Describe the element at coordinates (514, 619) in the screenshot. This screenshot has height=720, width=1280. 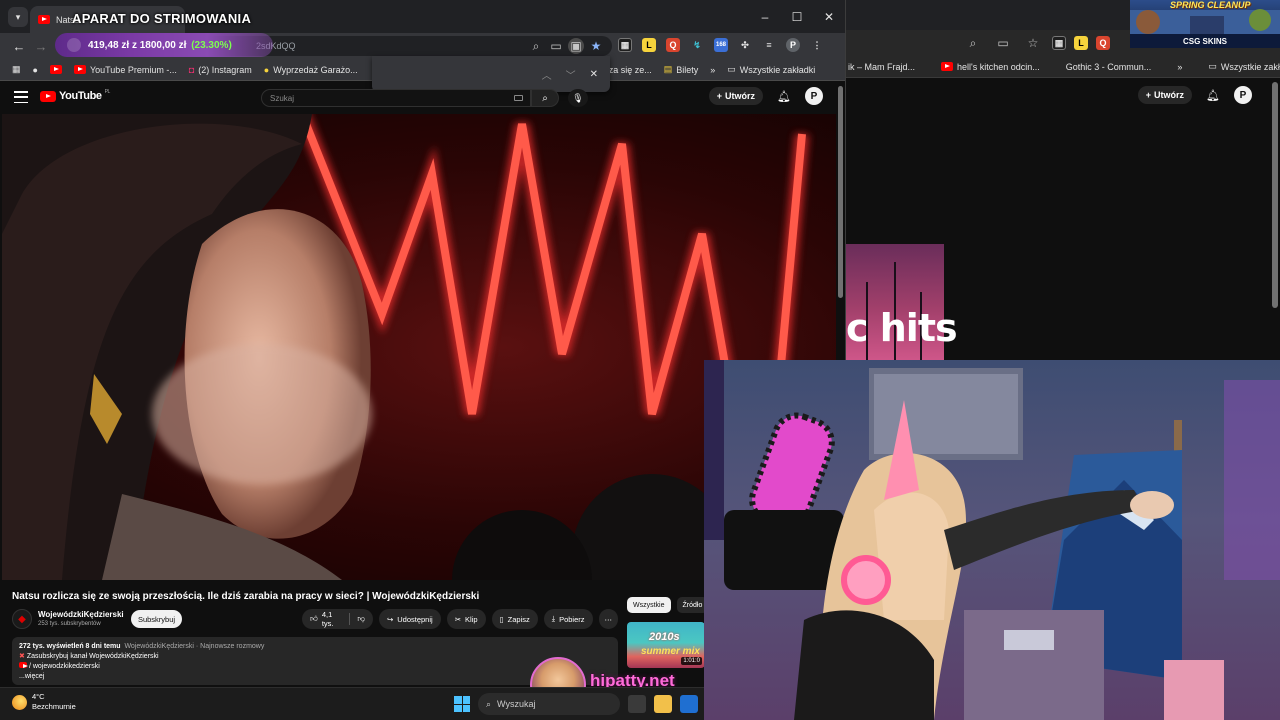
I see `save-button: ▯ Zapisz` at that location.